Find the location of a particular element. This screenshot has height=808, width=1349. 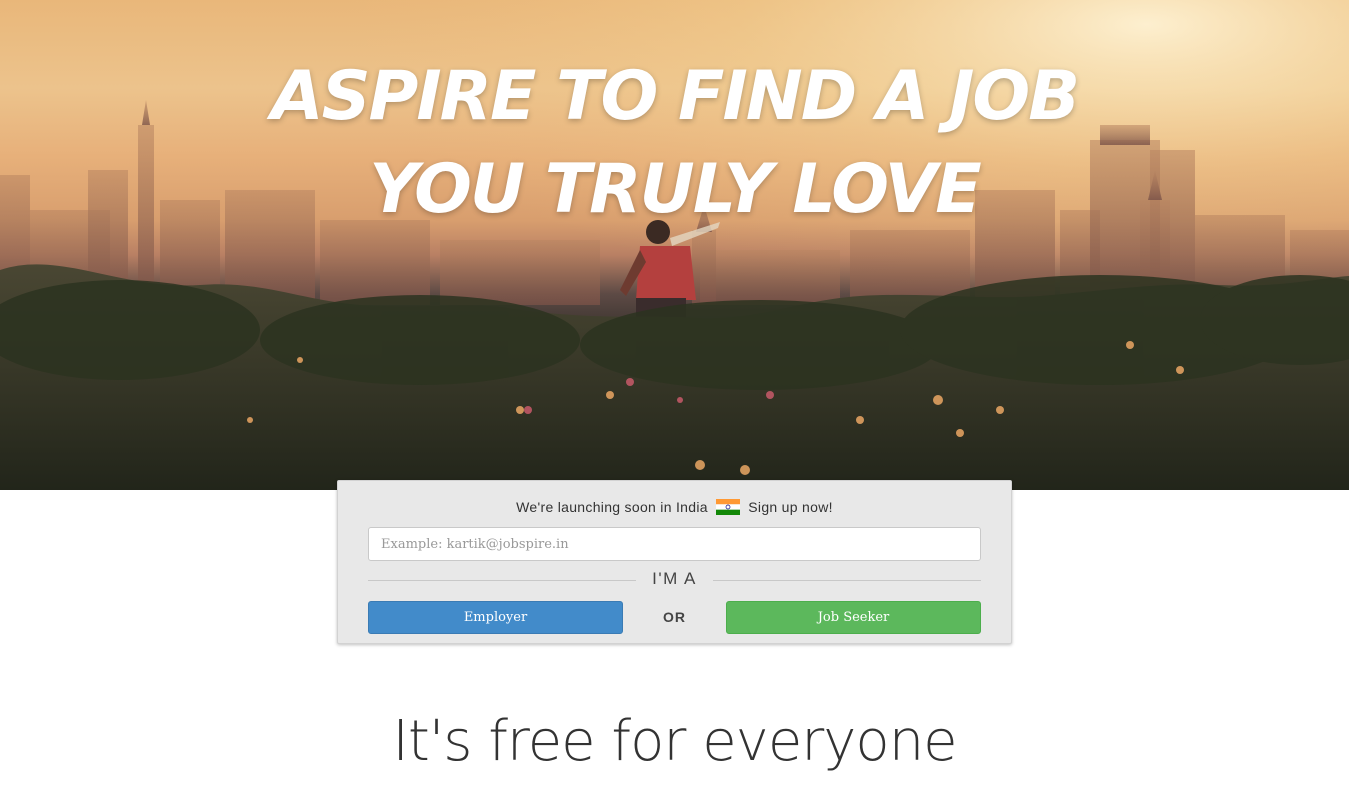

divider-right is located at coordinates (847, 580).